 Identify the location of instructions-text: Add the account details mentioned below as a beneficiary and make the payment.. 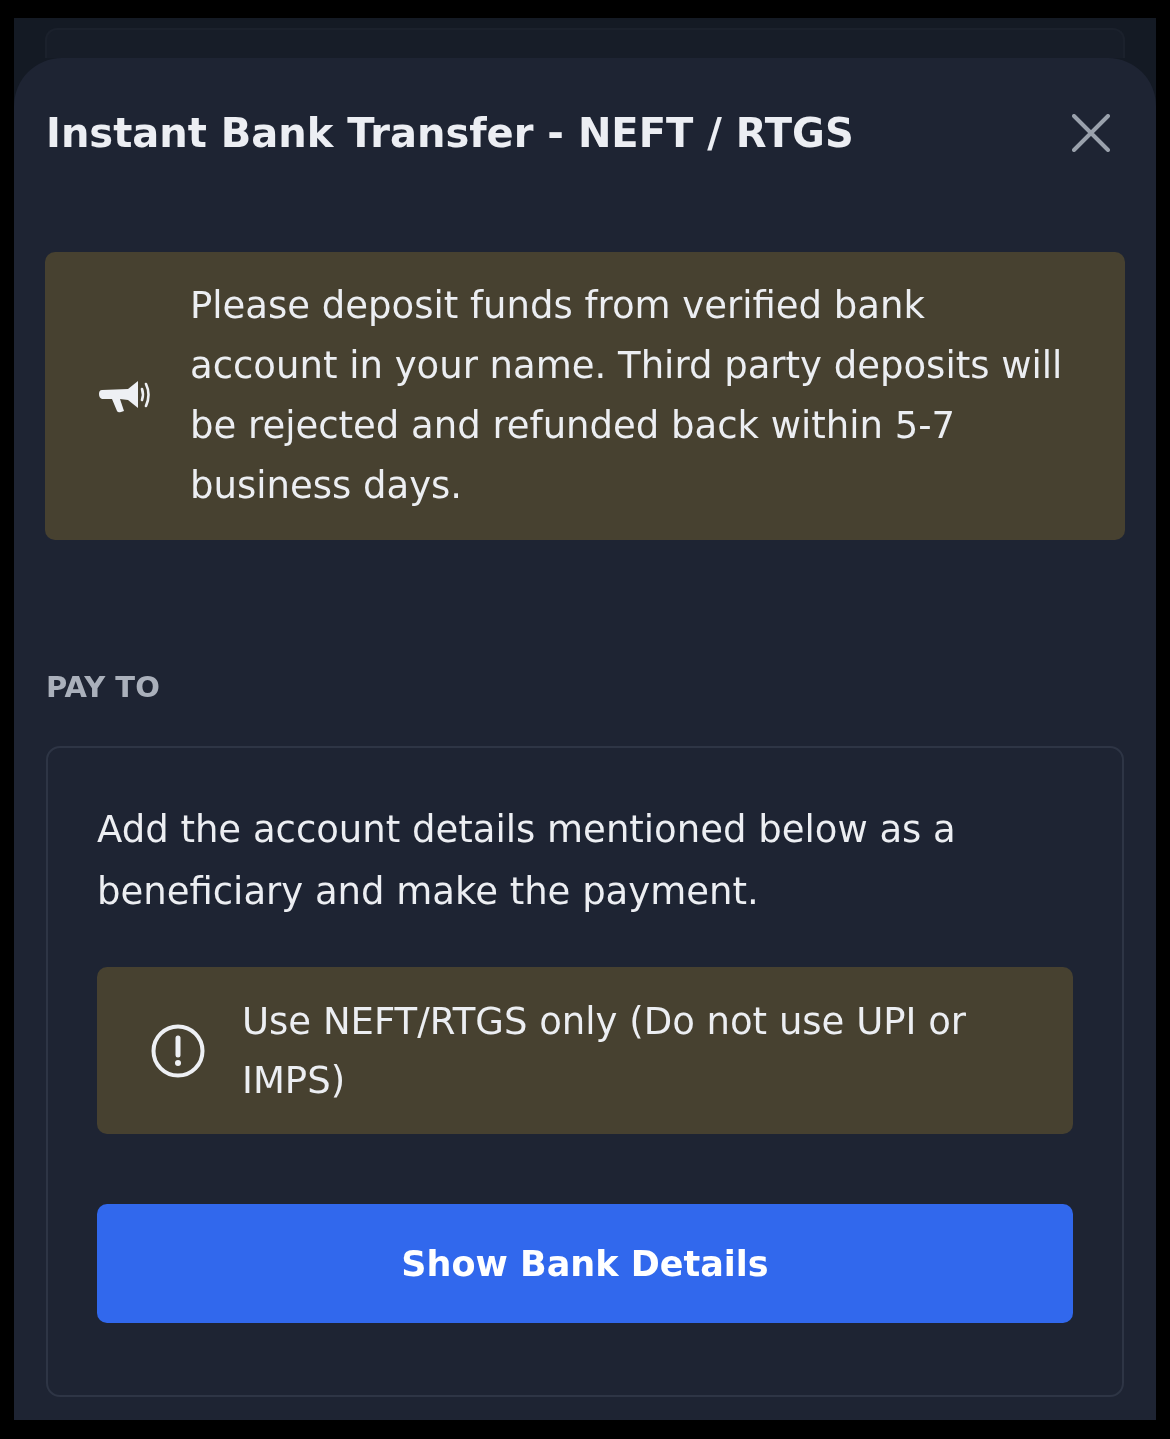
(527, 861).